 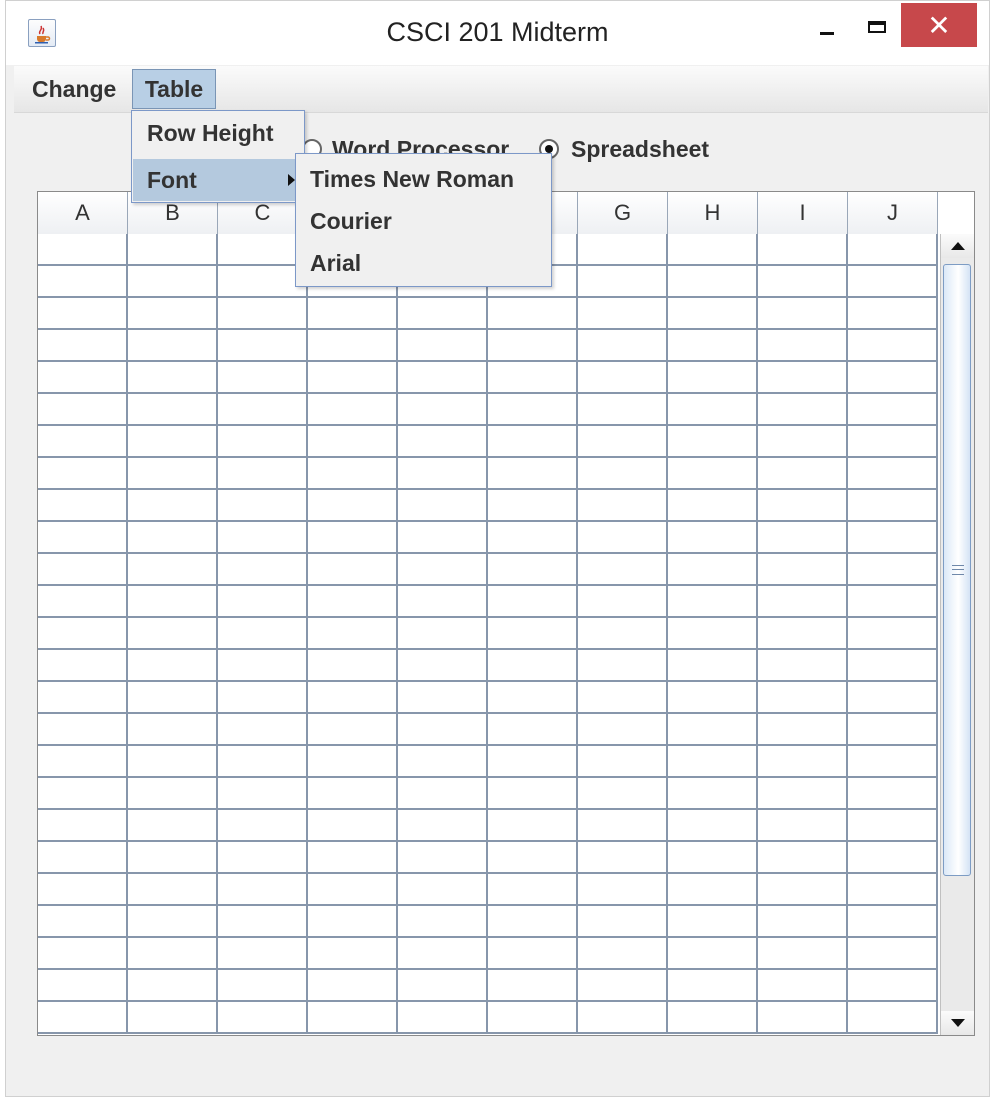 I want to click on column-header-j: J, so click(x=893, y=213).